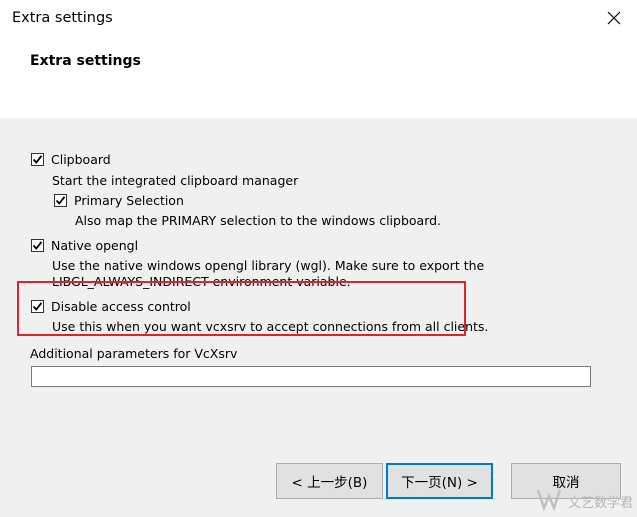  I want to click on native-opengl-checkbox, so click(37, 245).